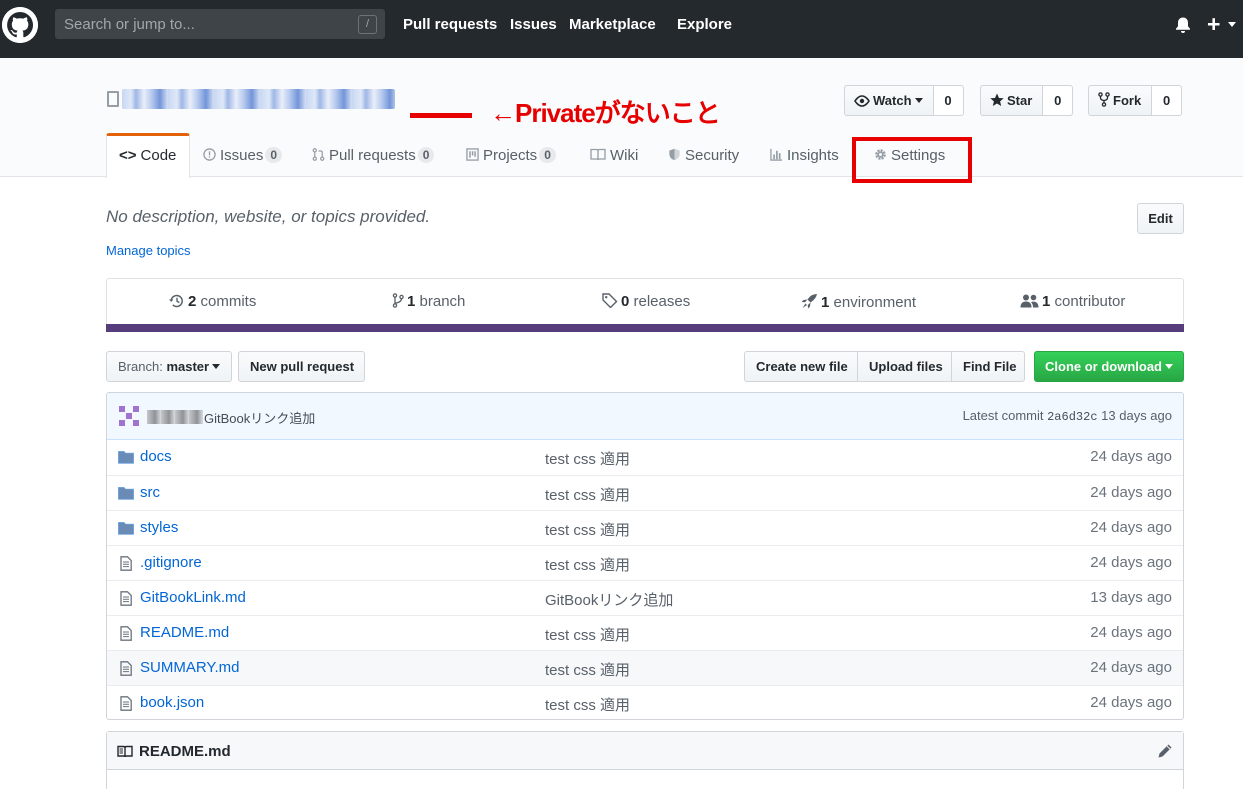  Describe the element at coordinates (184, 632) in the screenshot. I see `file-name-link: README.md` at that location.